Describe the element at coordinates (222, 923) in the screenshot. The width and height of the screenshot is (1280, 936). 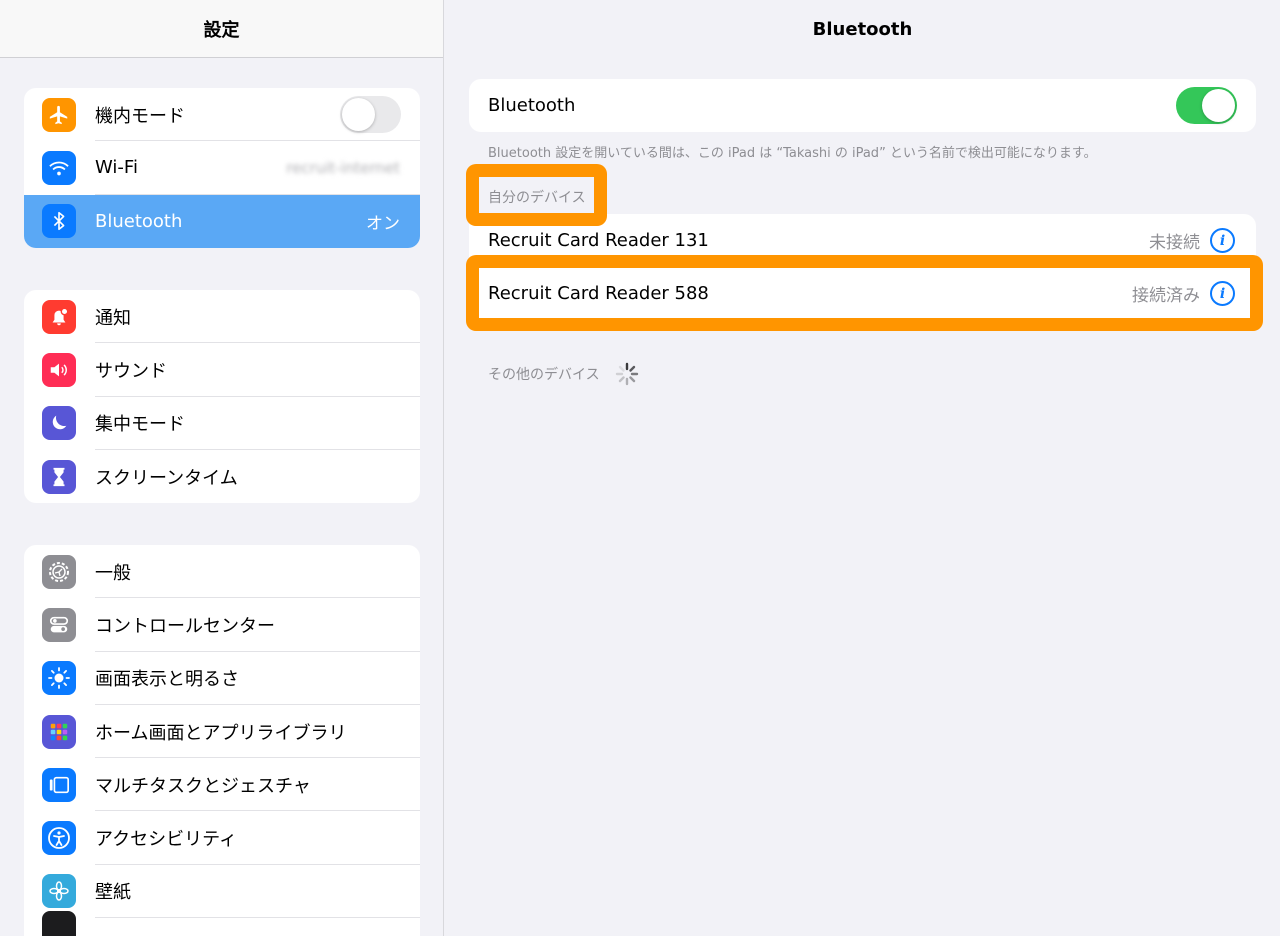
I see `sidebar-item-next-partial` at that location.